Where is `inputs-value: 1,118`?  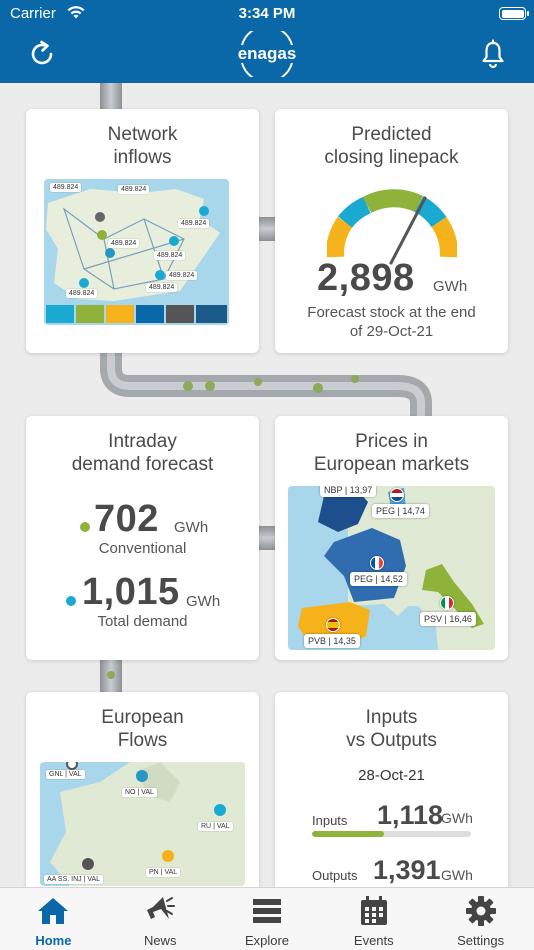
inputs-value: 1,118 is located at coordinates (410, 815).